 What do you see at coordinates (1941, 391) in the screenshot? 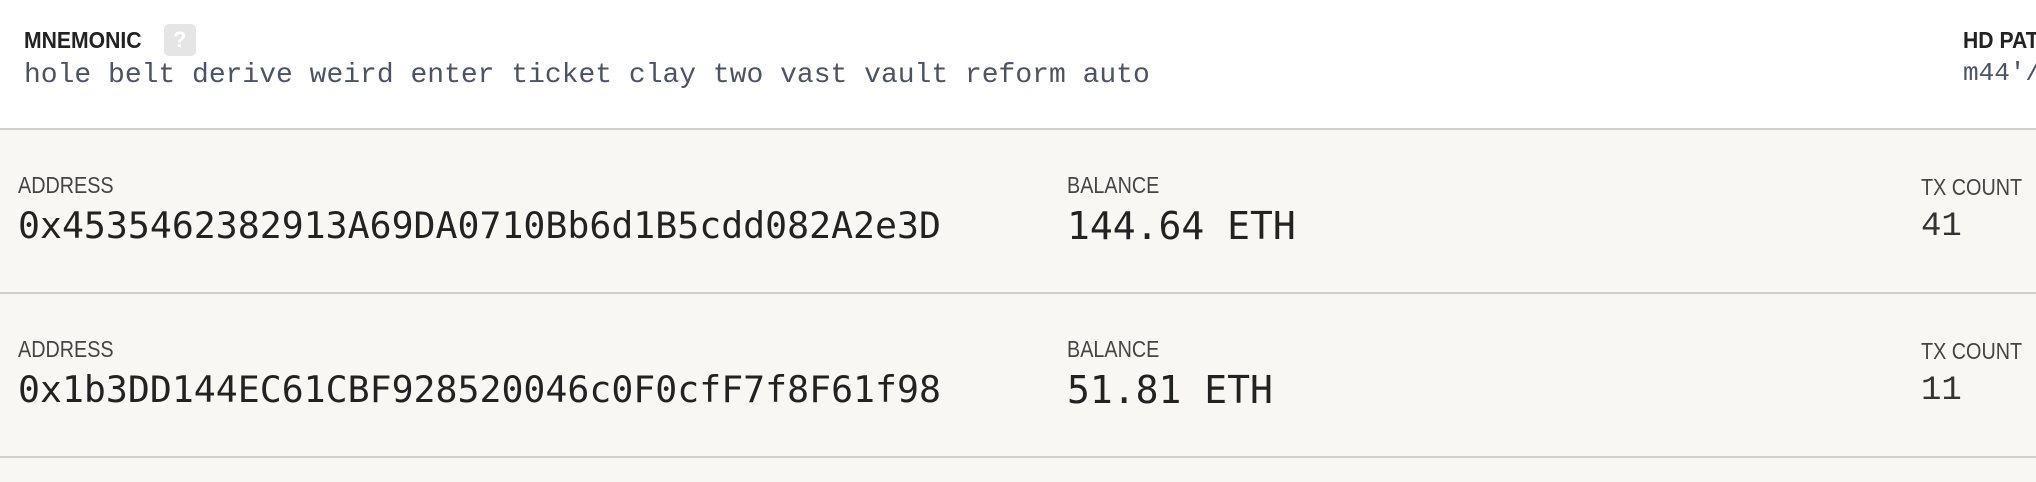
I see `tx-count-value: 11` at bounding box center [1941, 391].